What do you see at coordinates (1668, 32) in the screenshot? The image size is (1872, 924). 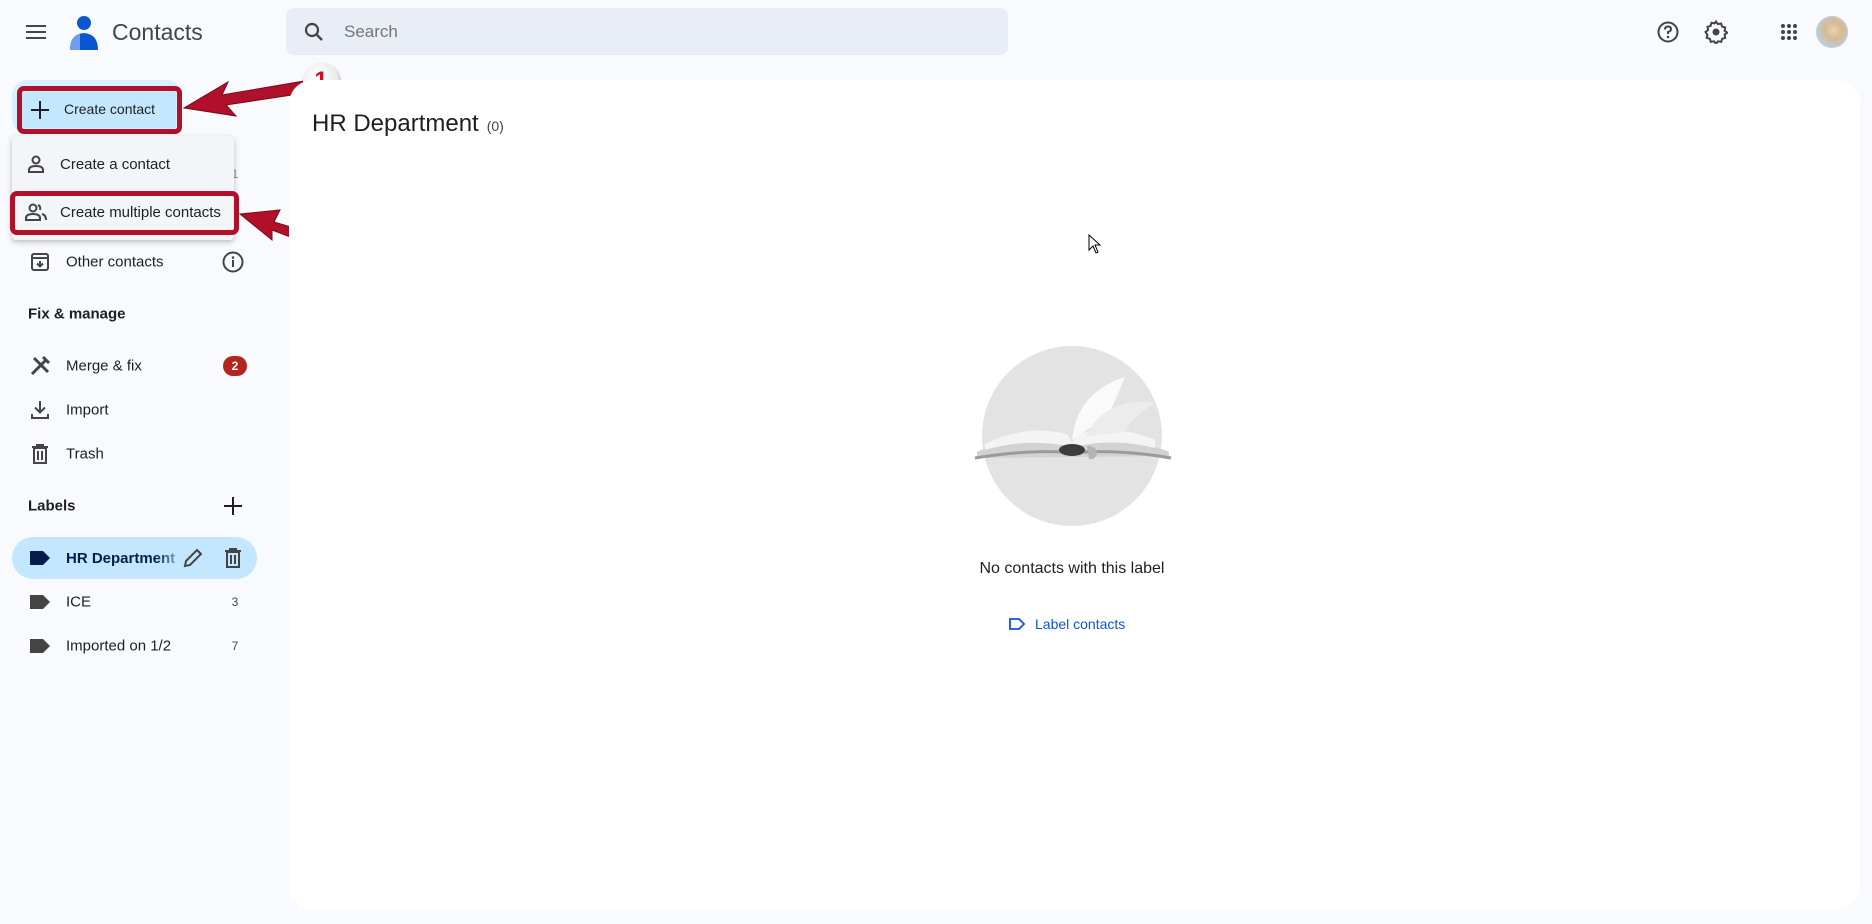 I see `help-icon` at bounding box center [1668, 32].